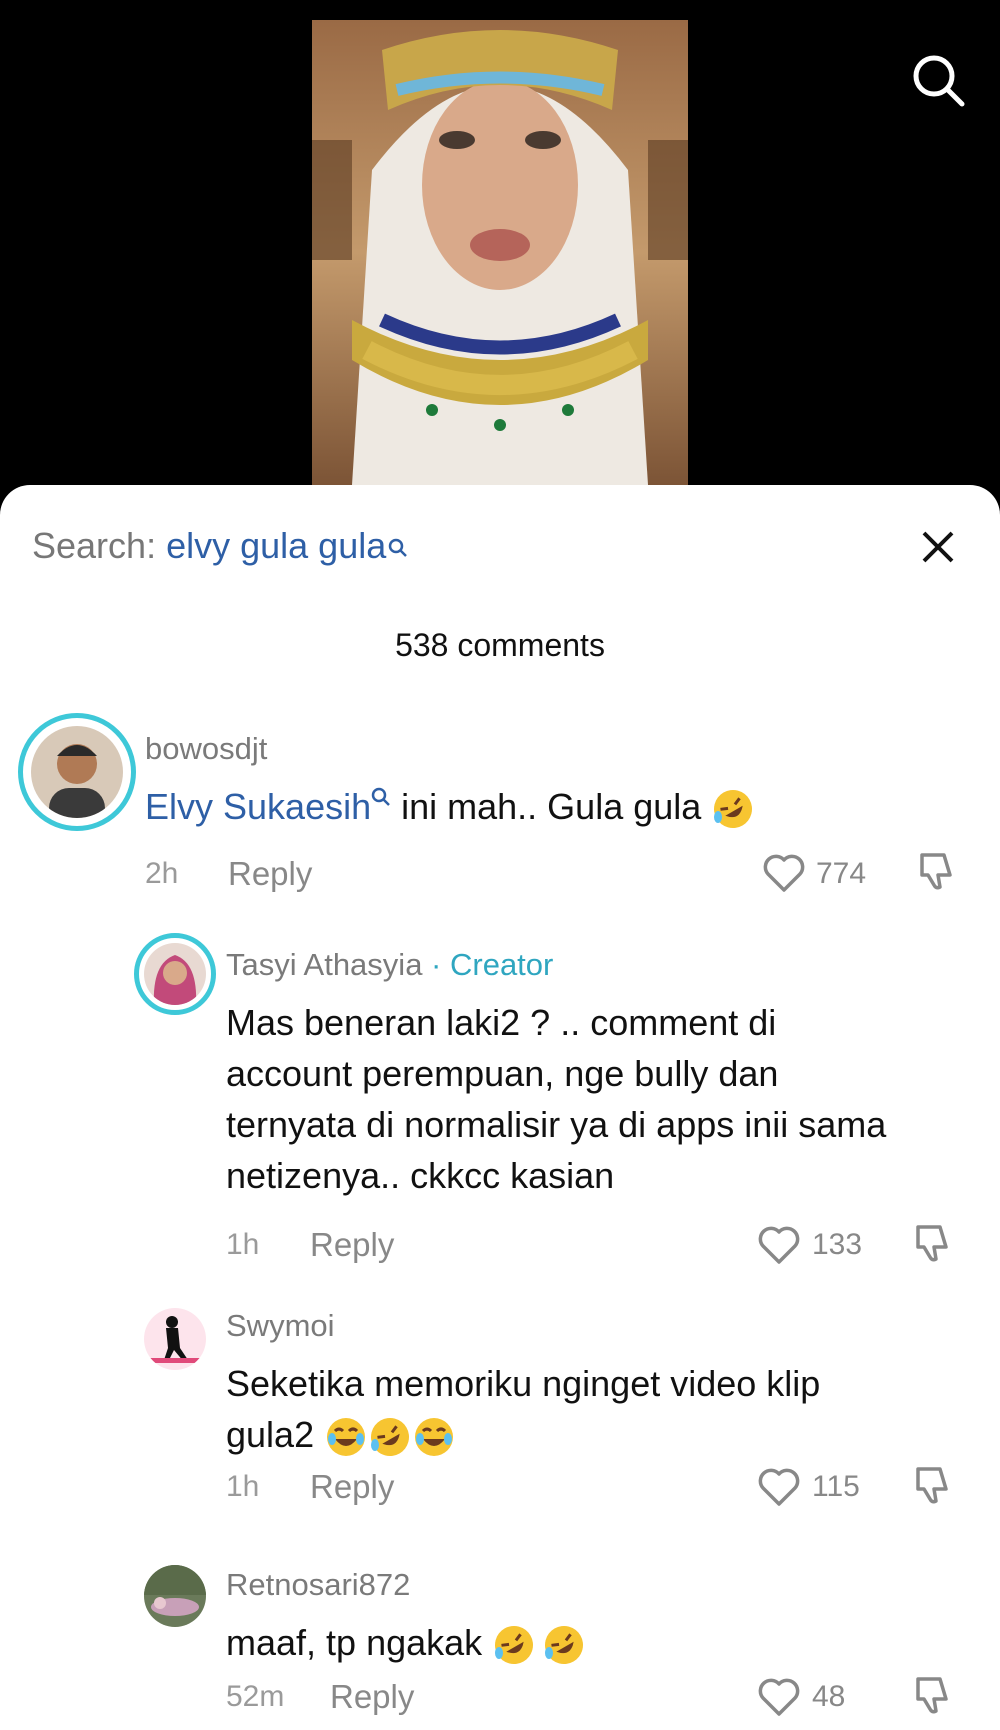 The image size is (1000, 1730). What do you see at coordinates (206, 749) in the screenshot?
I see `comment-username: bowosdjt` at bounding box center [206, 749].